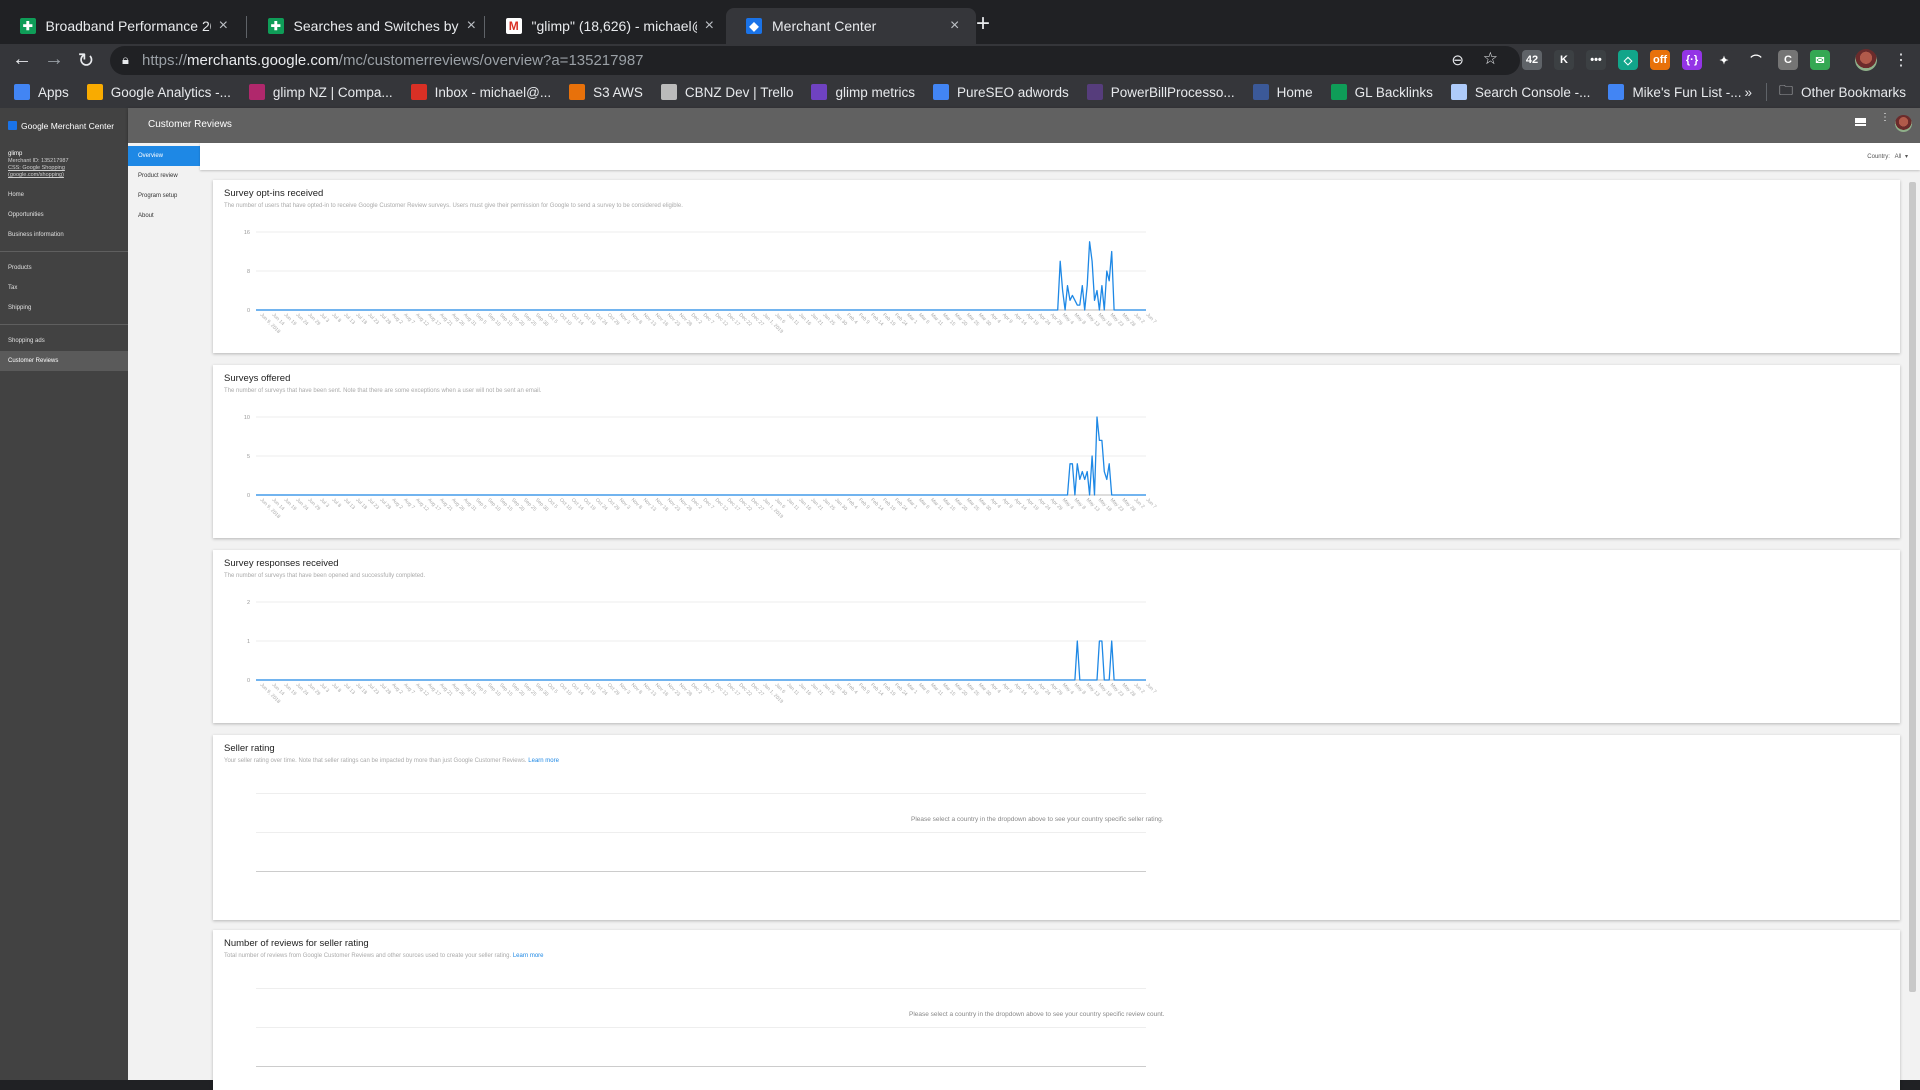  What do you see at coordinates (613, 504) in the screenshot?
I see `x-tick-label: Oct 29` at bounding box center [613, 504].